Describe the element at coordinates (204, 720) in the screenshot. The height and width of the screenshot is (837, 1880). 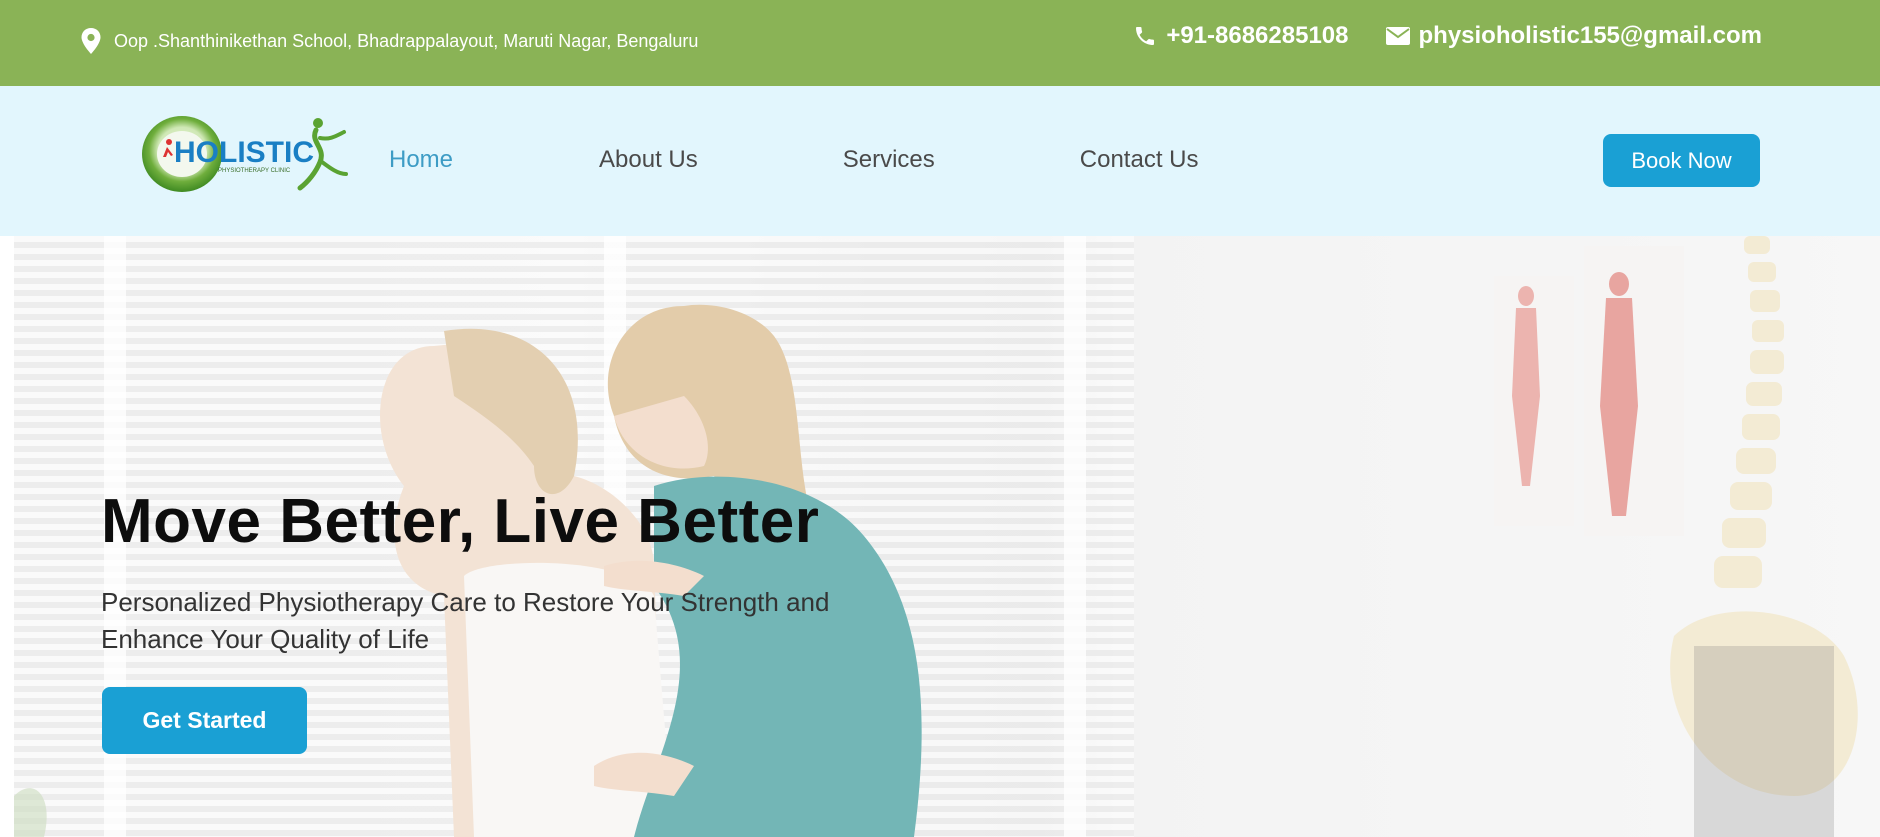
I see `get-started-button: Get Started` at that location.